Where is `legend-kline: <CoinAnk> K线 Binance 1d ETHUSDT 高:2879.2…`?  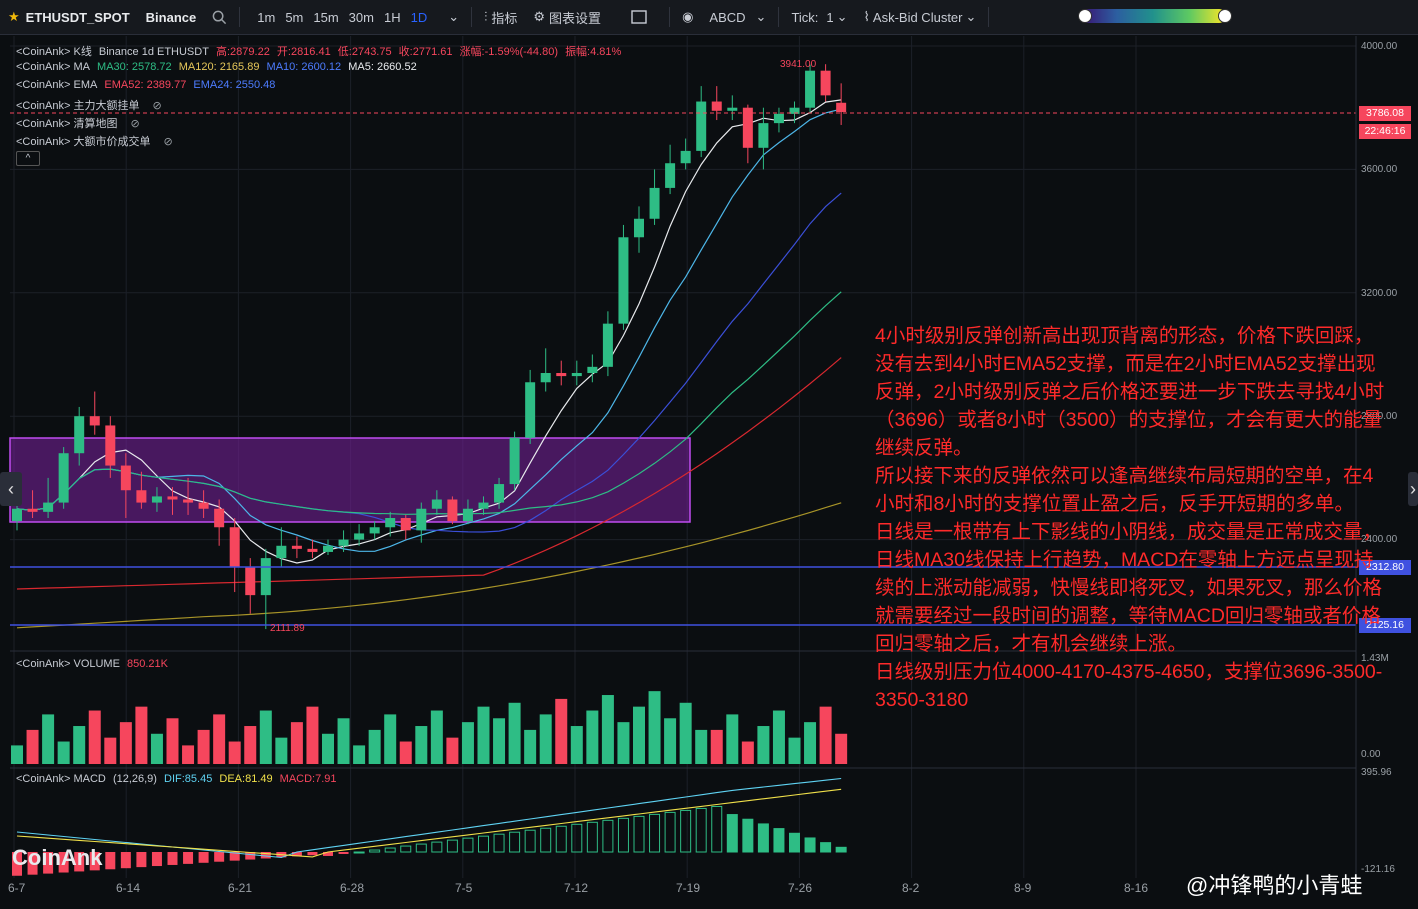 legend-kline: <CoinAnk> K线 Binance 1d ETHUSDT 高:2879.2… is located at coordinates (320, 51).